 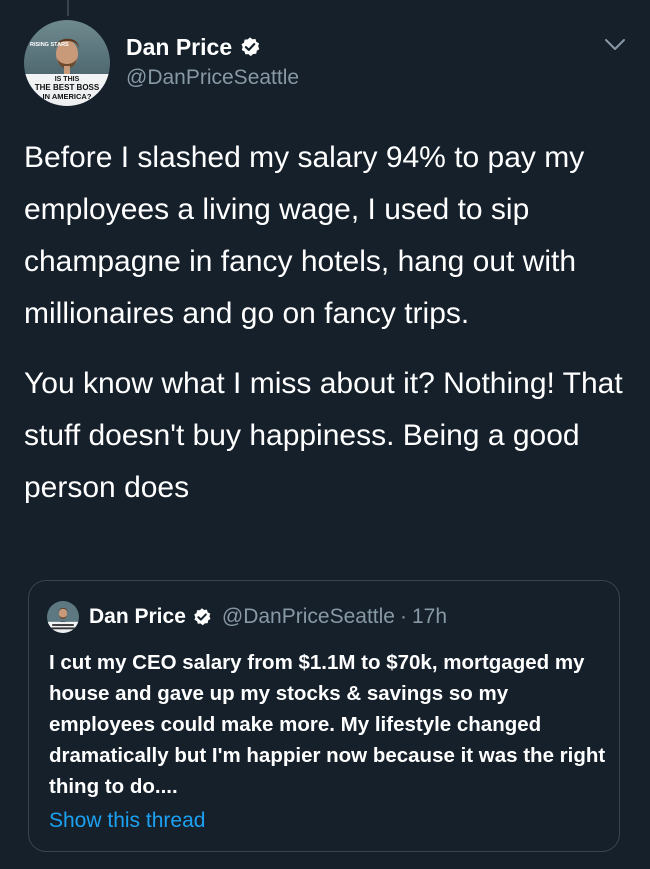 What do you see at coordinates (67, 96) in the screenshot?
I see `avatar-cover-line-3: IN AMERICA?` at bounding box center [67, 96].